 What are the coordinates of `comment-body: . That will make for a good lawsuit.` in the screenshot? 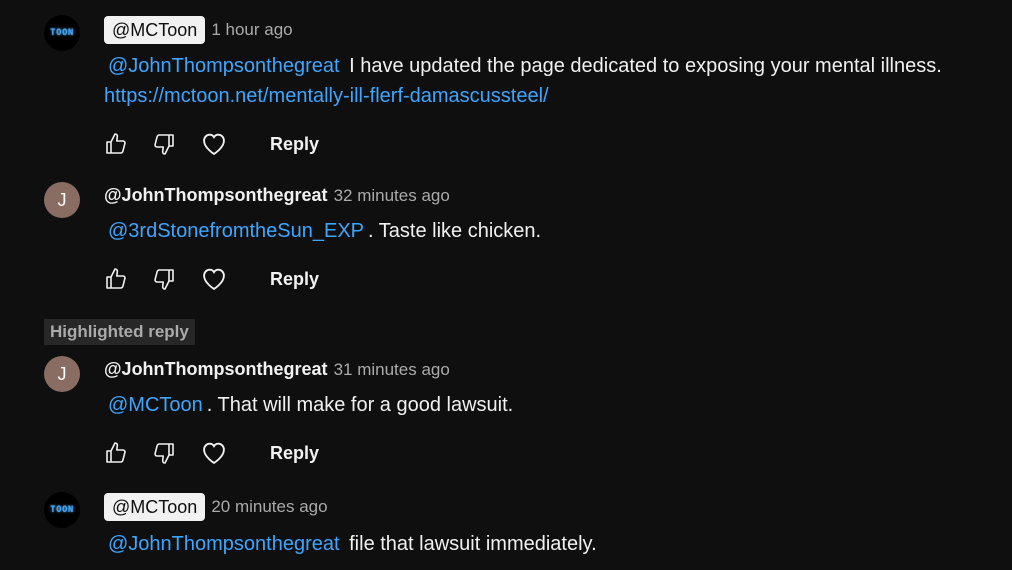 It's located at (360, 405).